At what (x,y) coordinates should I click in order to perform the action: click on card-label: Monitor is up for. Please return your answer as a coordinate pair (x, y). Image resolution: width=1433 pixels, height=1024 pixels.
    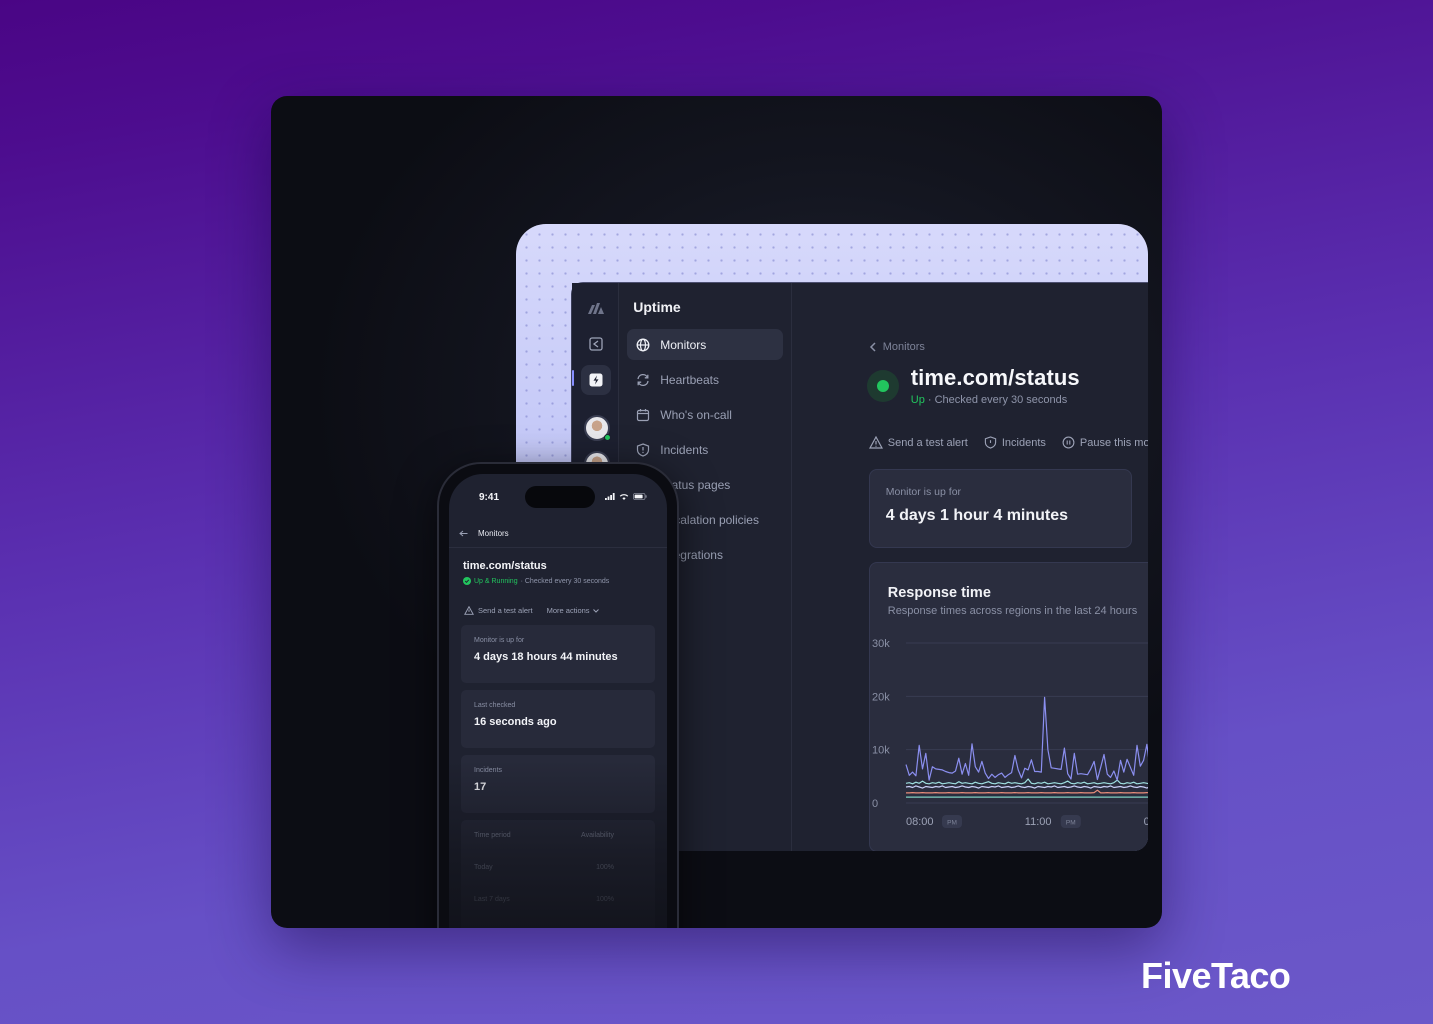
    Looking at the image, I should click on (499, 640).